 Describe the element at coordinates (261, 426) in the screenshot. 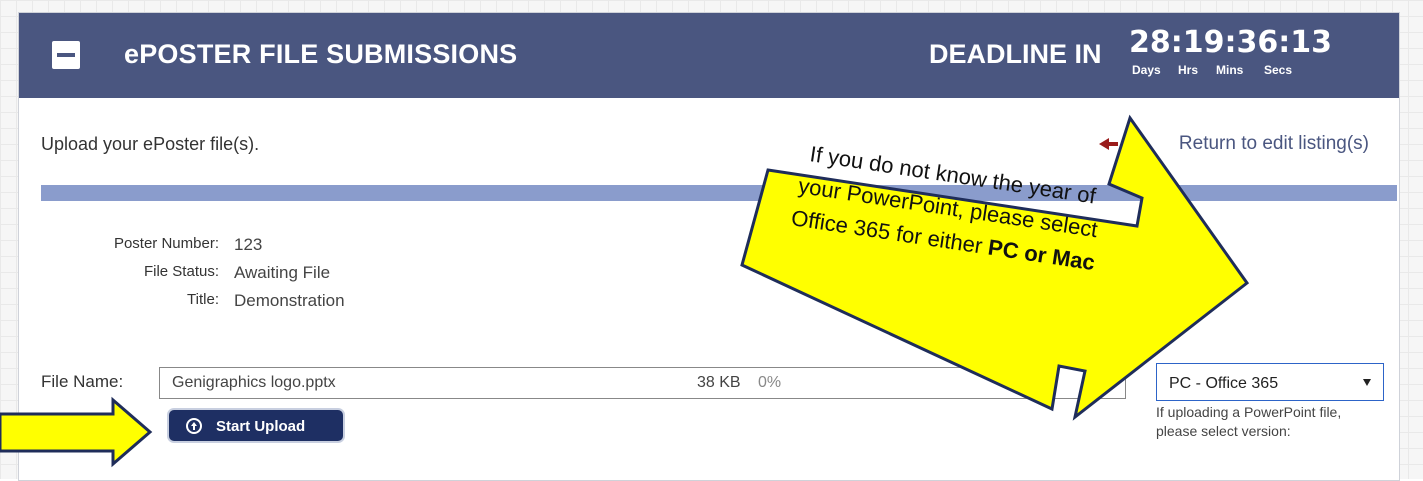

I see `start-upload-label: Start Upload` at that location.